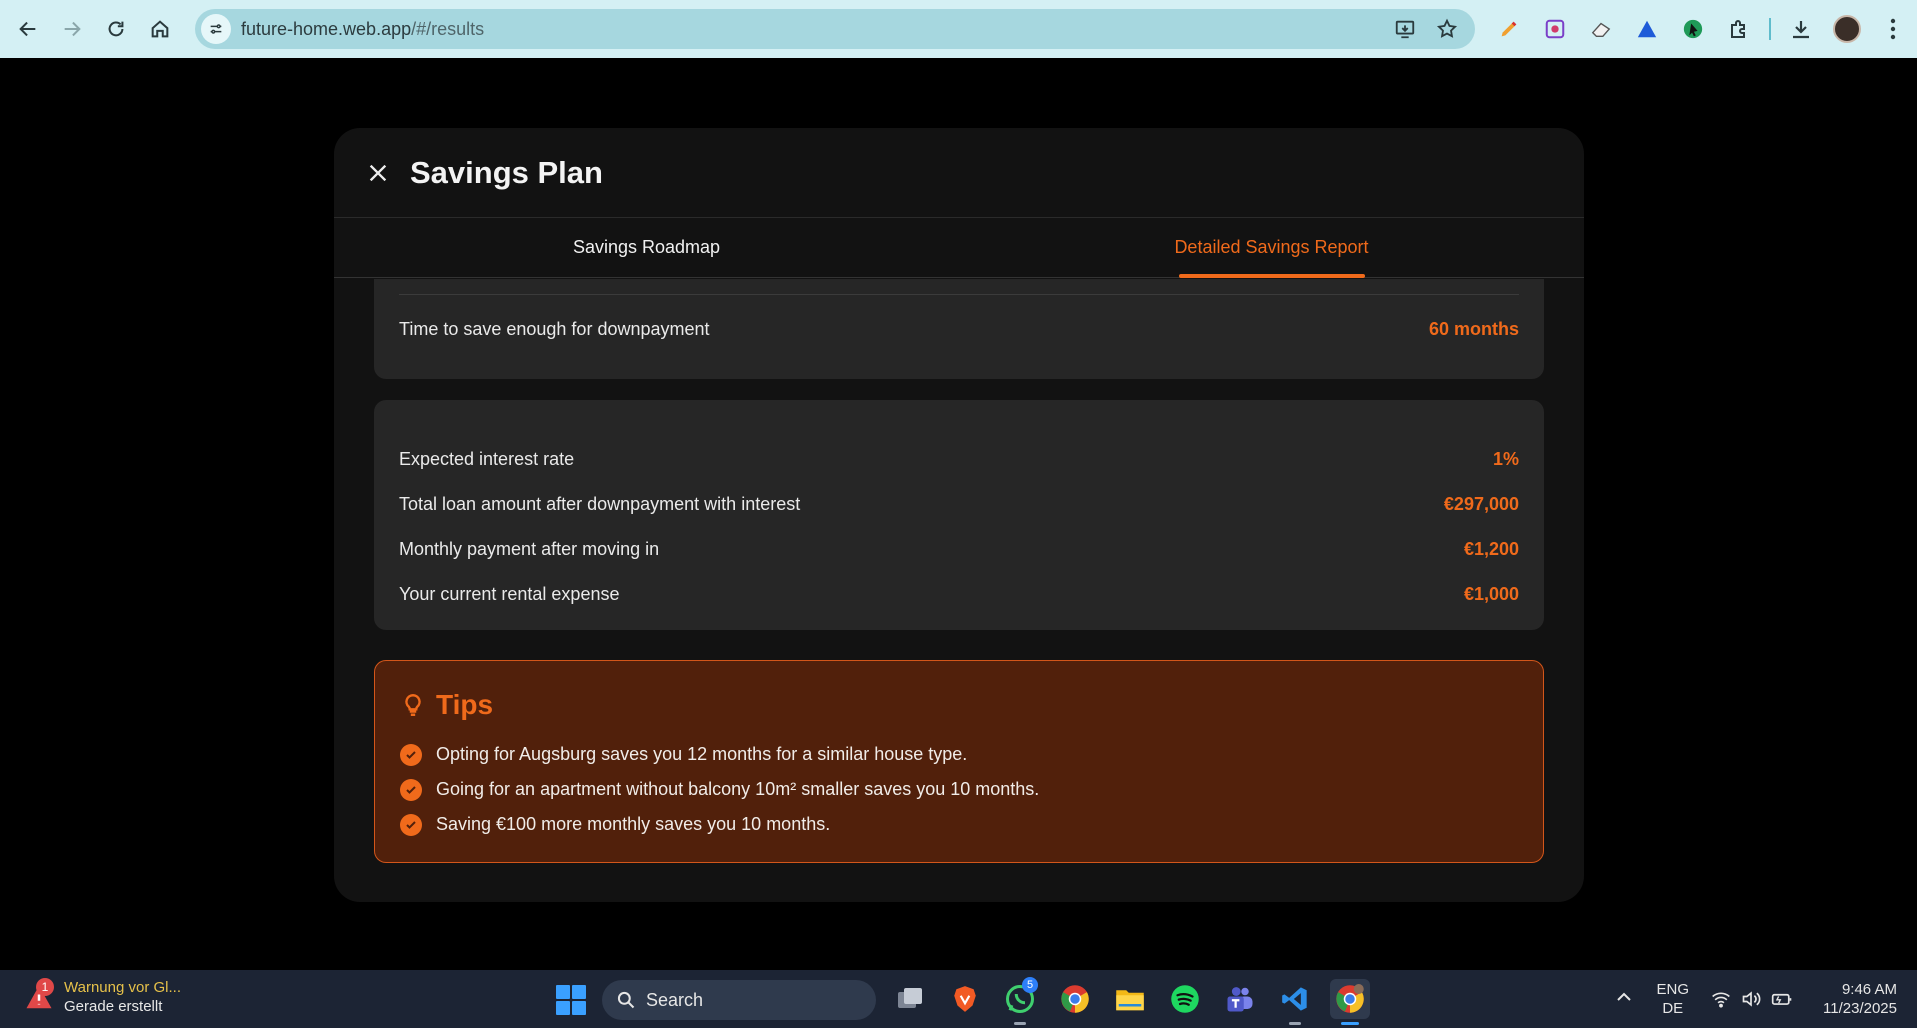  I want to click on row-value: €1,000, so click(1491, 594).